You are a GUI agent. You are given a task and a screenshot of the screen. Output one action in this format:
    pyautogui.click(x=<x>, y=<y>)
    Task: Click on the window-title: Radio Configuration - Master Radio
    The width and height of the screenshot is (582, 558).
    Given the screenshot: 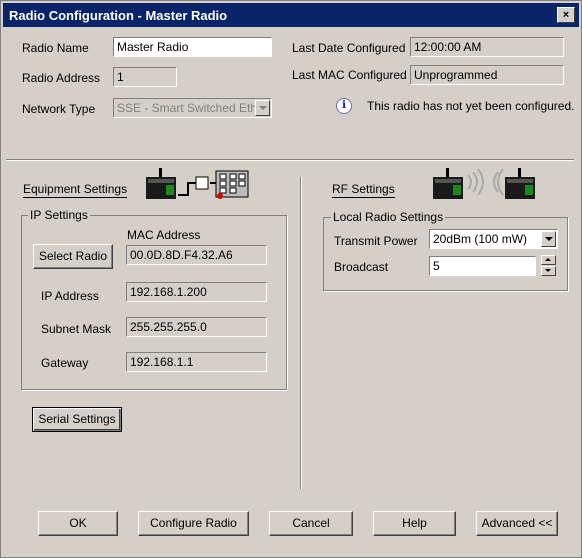 What is the action you would take?
    pyautogui.click(x=118, y=15)
    